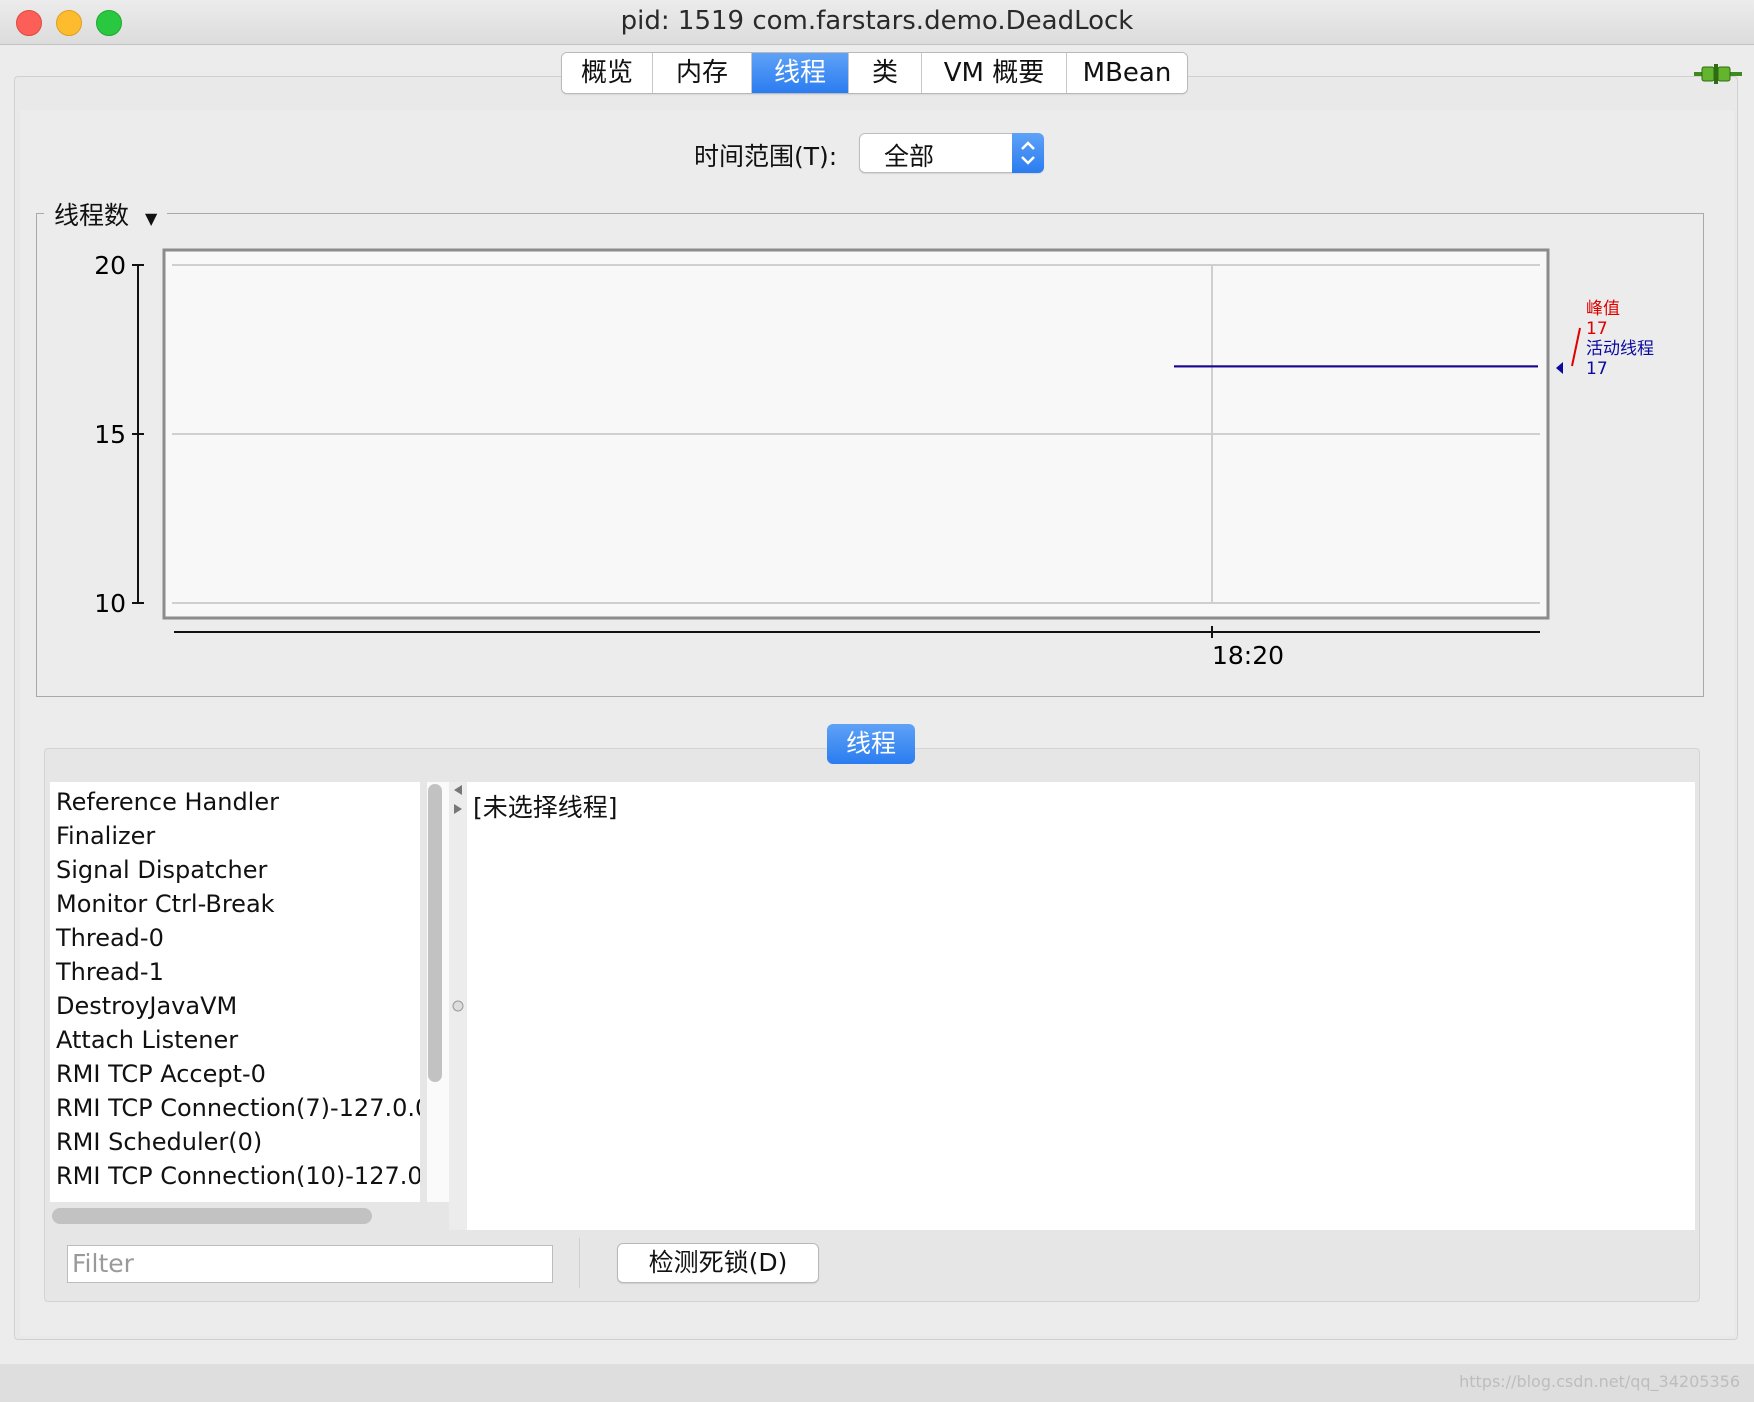  I want to click on thread-list-item: Thread-0, so click(110, 938).